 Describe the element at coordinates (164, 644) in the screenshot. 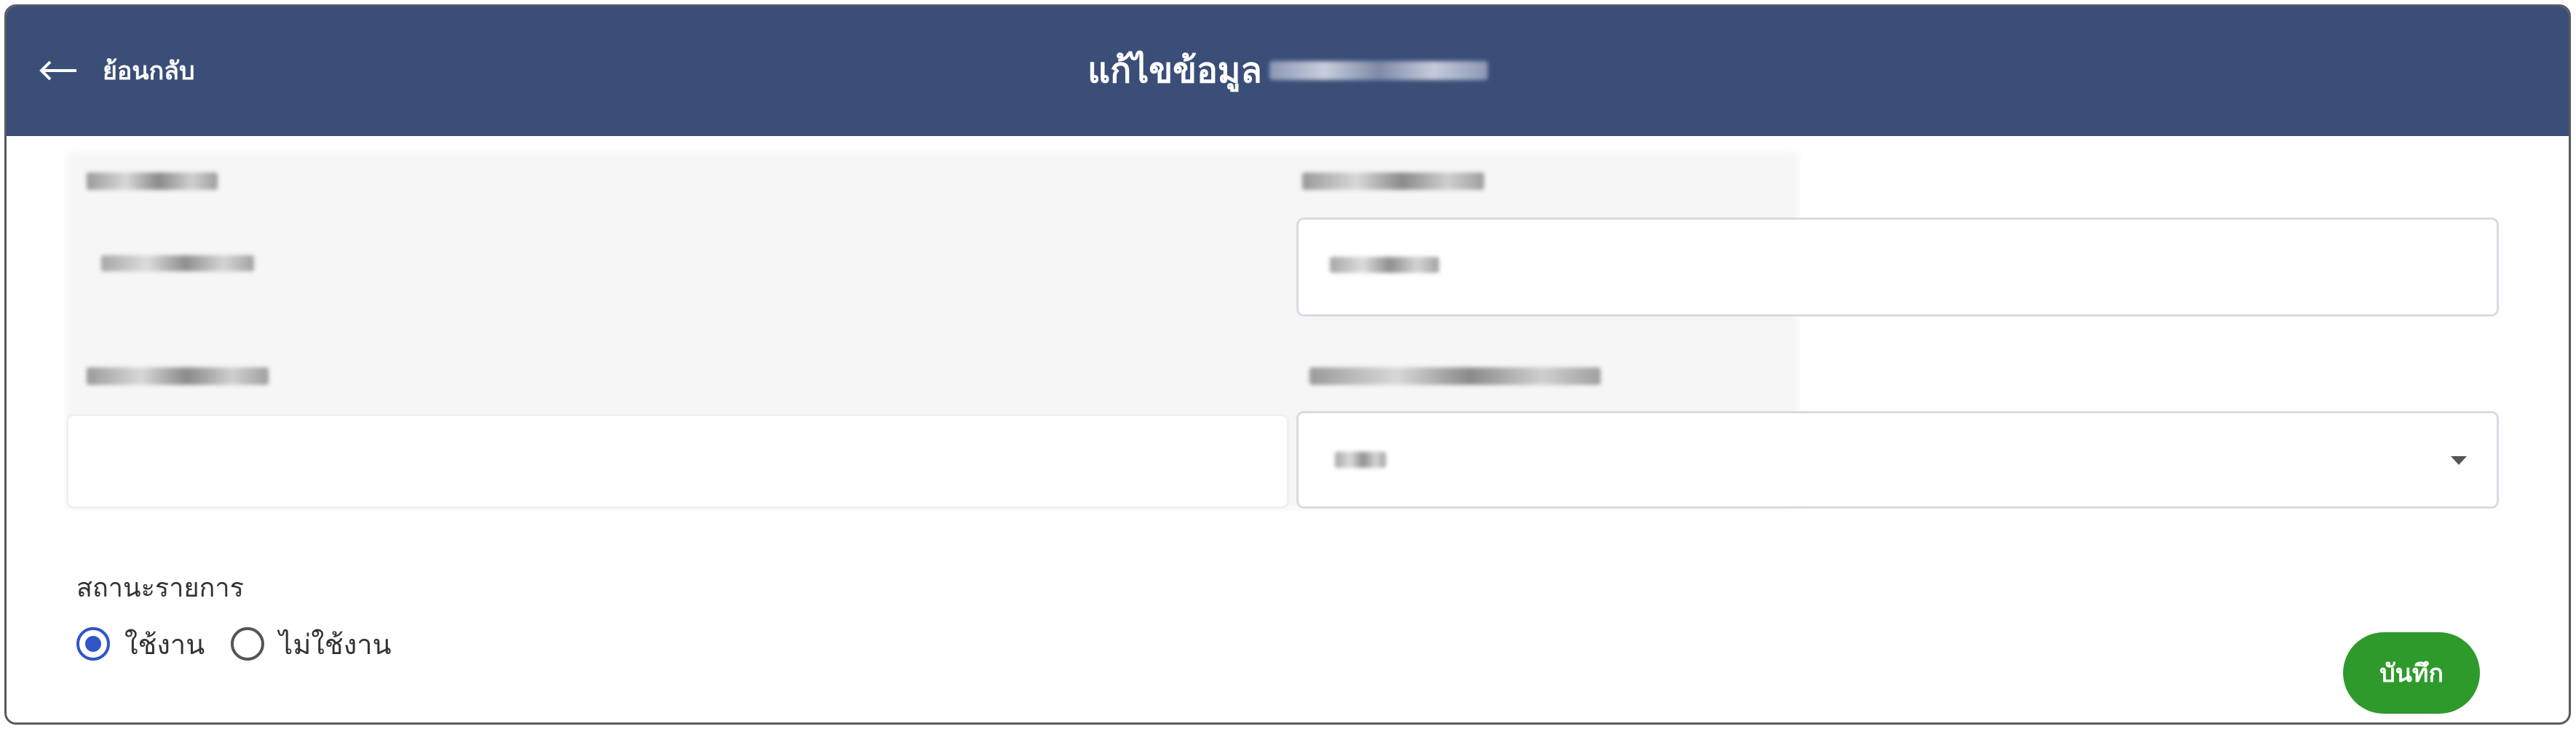

I see `status-option-active-label: ใช้งาน` at that location.